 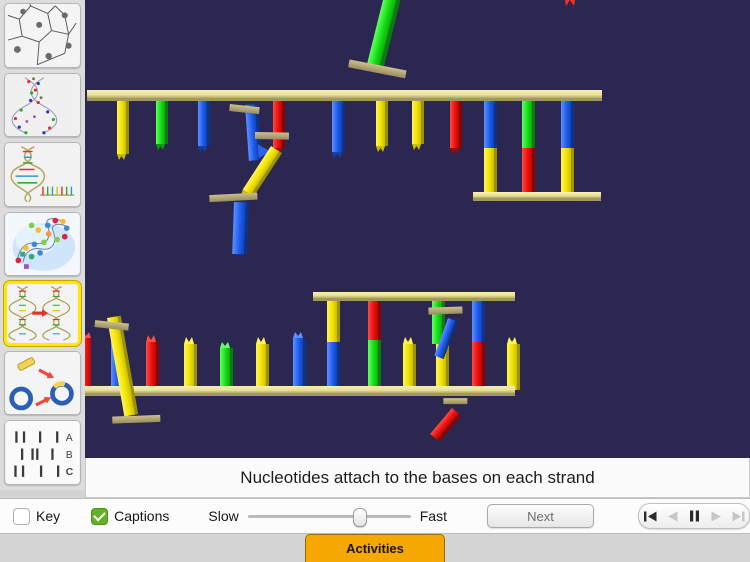 I want to click on playback-control-bar: Key Captions Slow Fast Next, so click(x=375, y=516).